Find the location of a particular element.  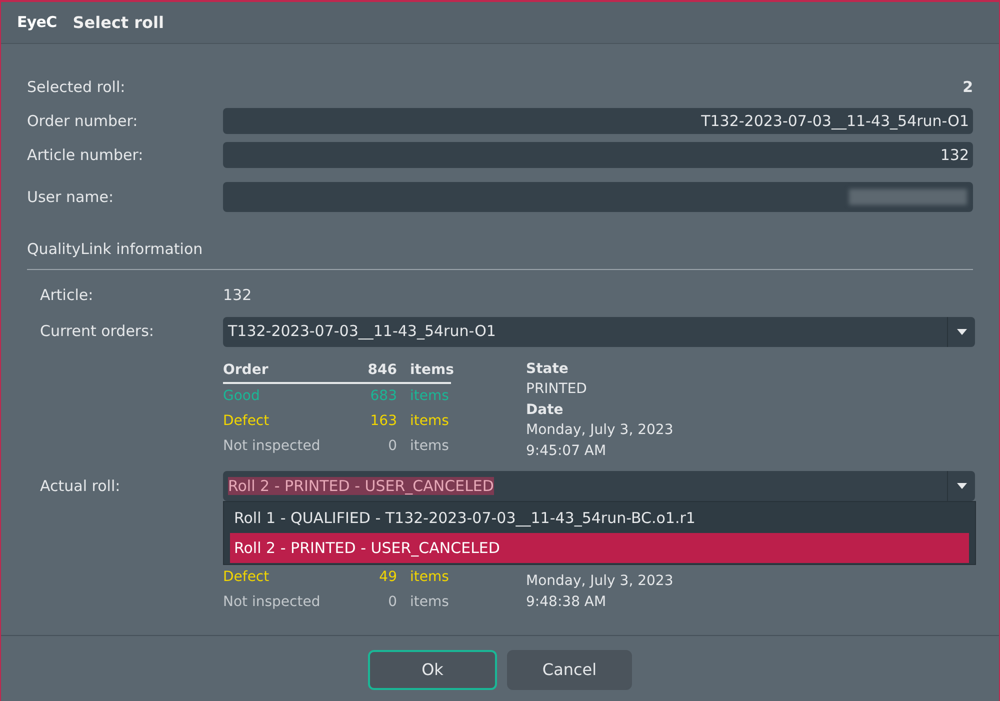

input-field: T132-2023-07-03__11-43_54run-O1 is located at coordinates (598, 121).